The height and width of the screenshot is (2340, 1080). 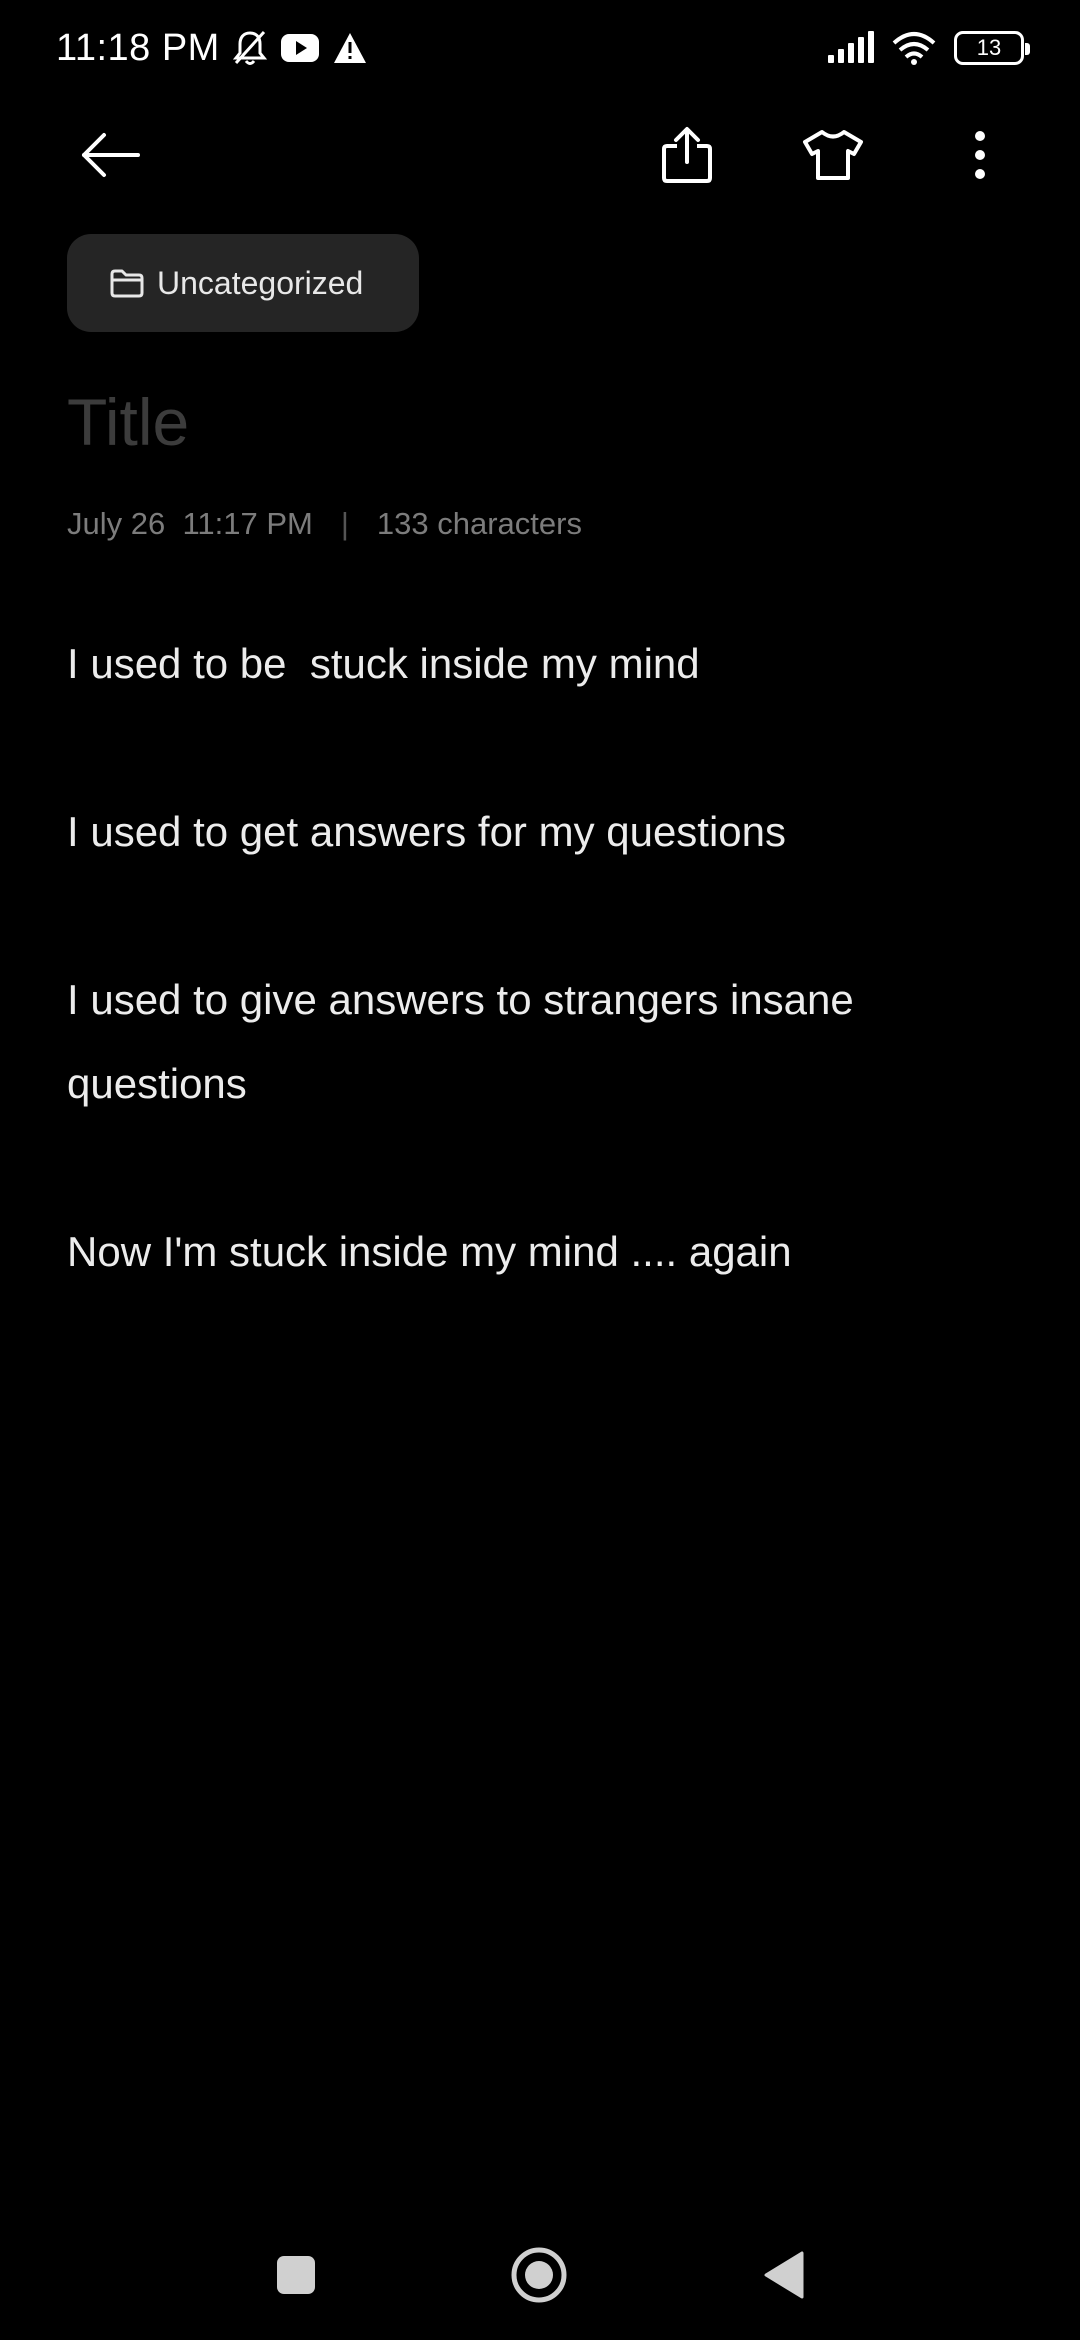 I want to click on youtube-icon, so click(x=300, y=48).